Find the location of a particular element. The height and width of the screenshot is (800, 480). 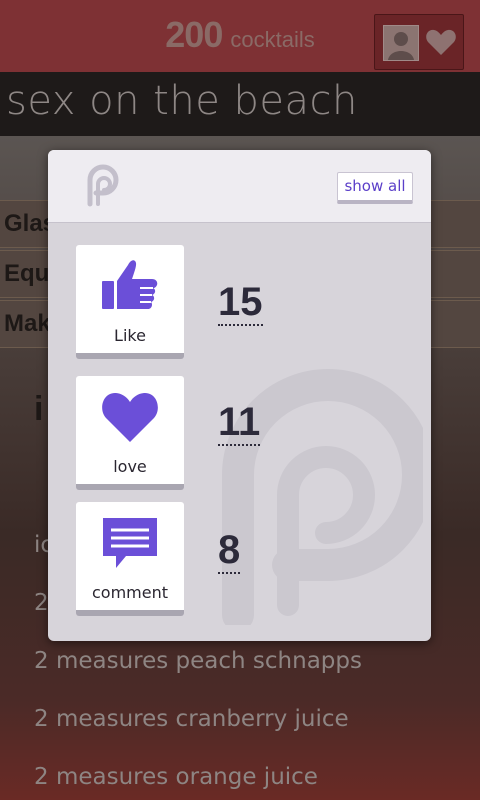

ingredients-heading: i is located at coordinates (39, 409).